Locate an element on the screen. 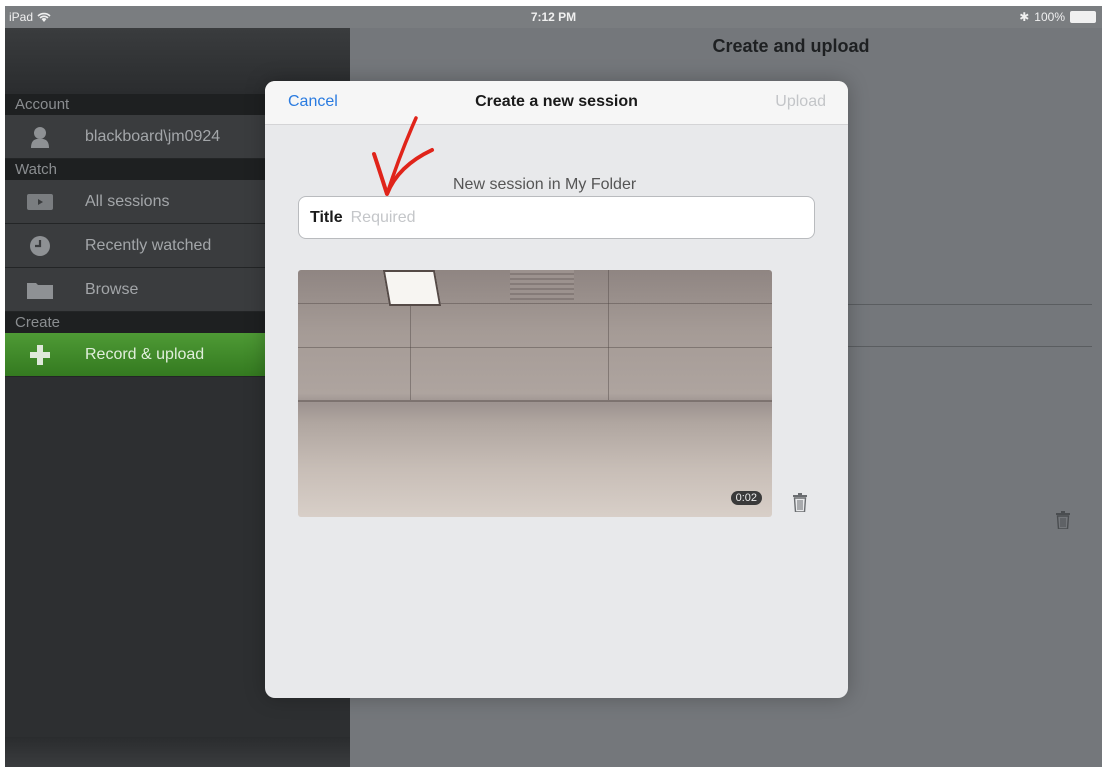 The height and width of the screenshot is (767, 1102). title-input is located at coordinates (560, 217).